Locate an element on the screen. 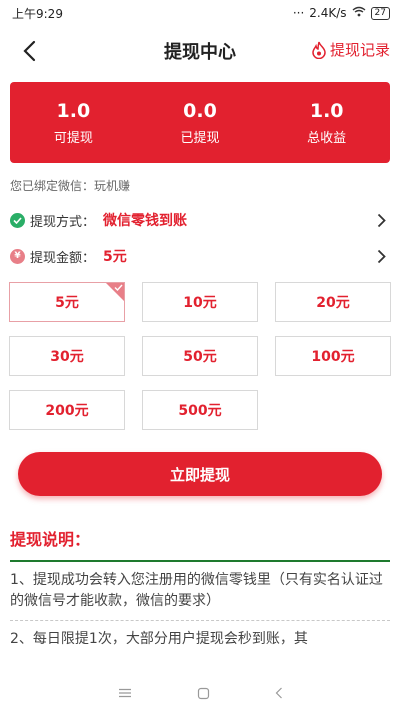 This screenshot has height=710, width=400. method-label: 提现方式： is located at coordinates (63, 222).